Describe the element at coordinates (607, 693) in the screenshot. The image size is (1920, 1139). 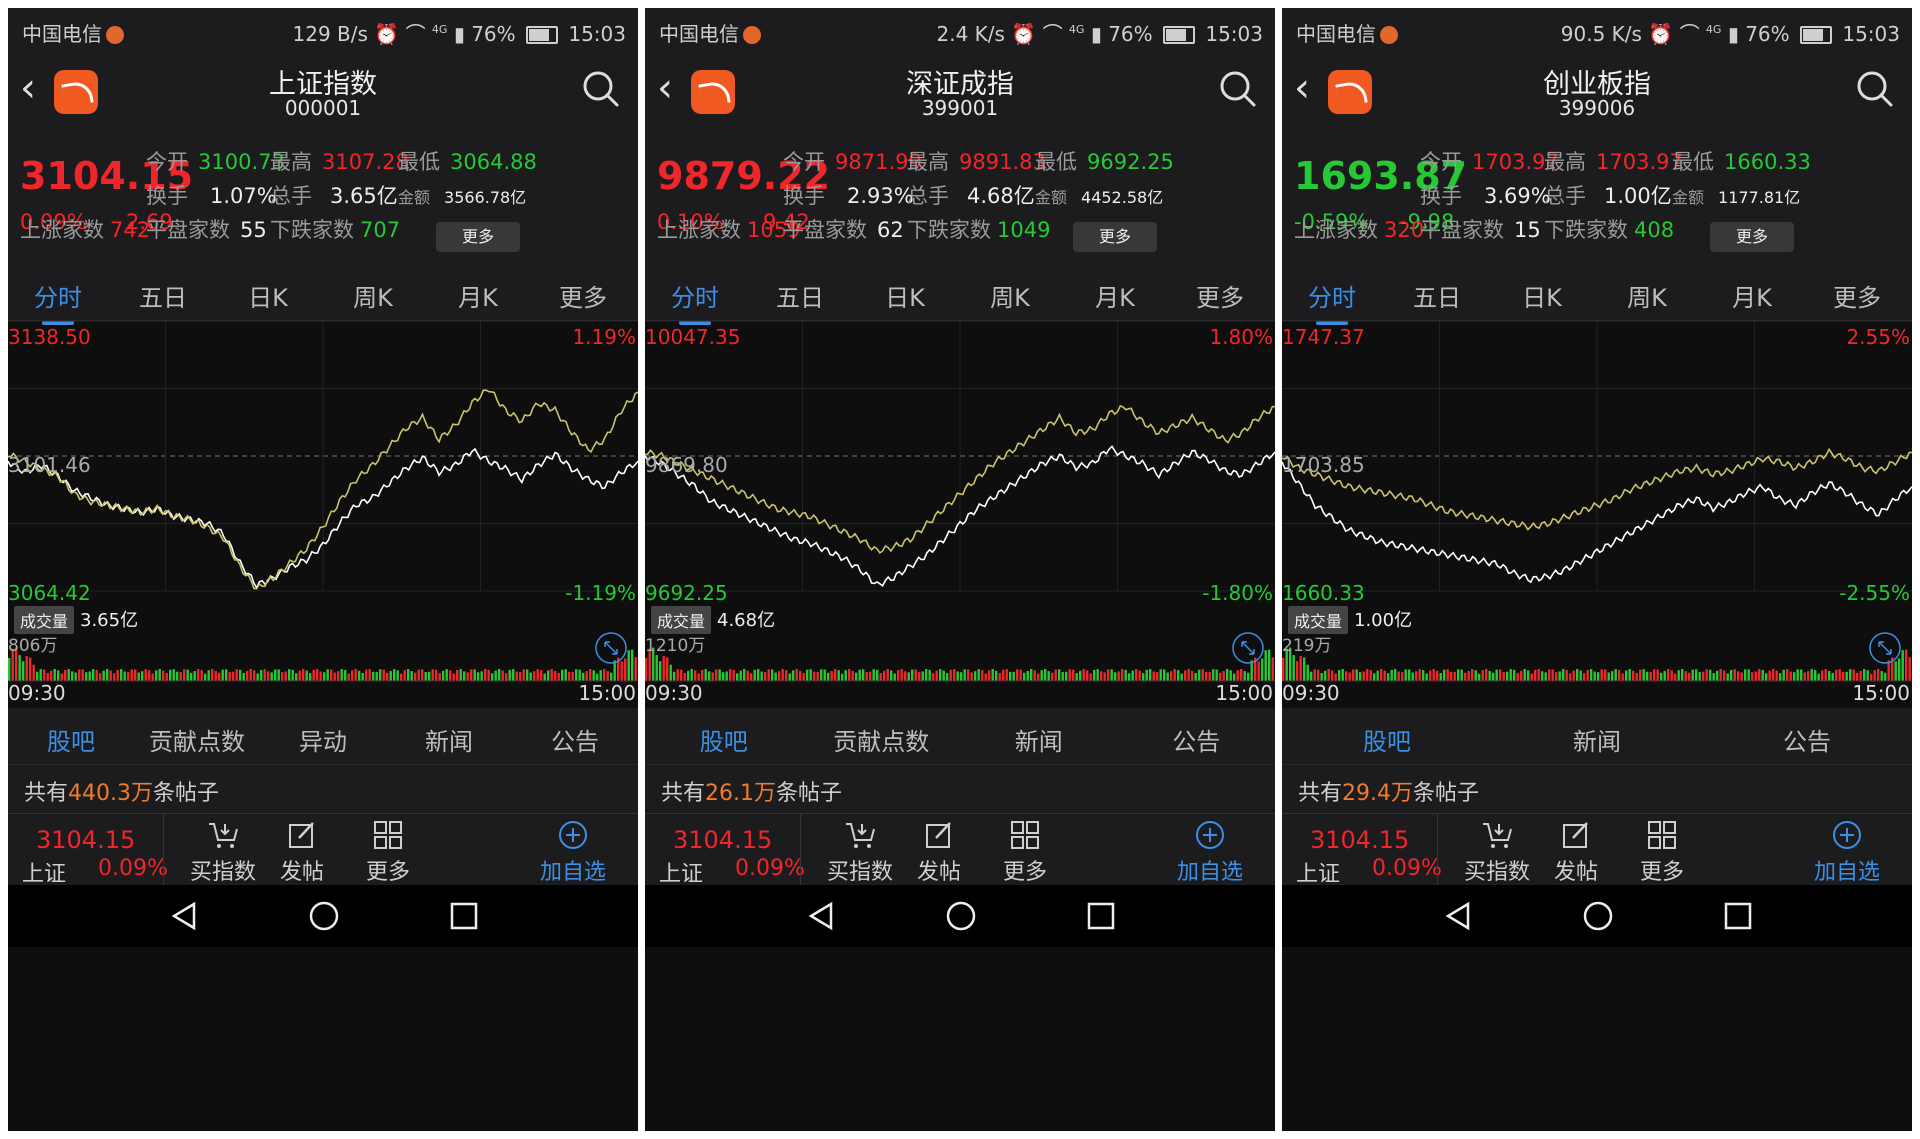
I see `time-end: 15:00` at that location.